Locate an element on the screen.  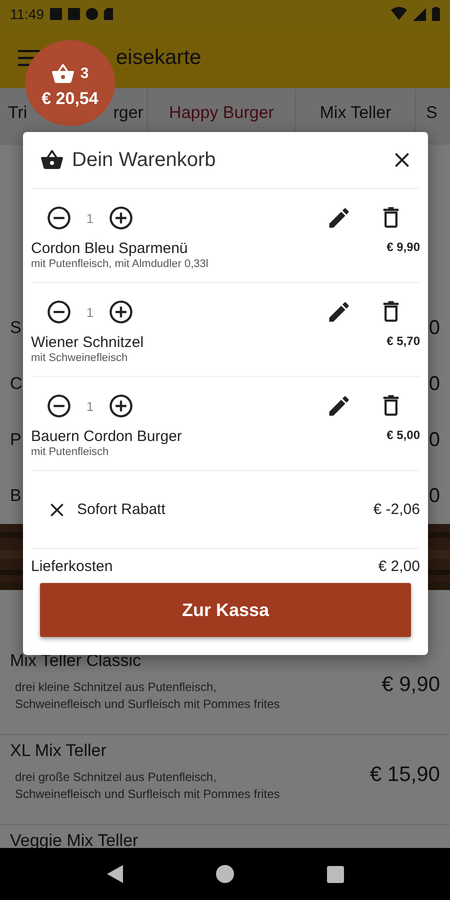
item-name: Wiener Schnitzel is located at coordinates (87, 342).